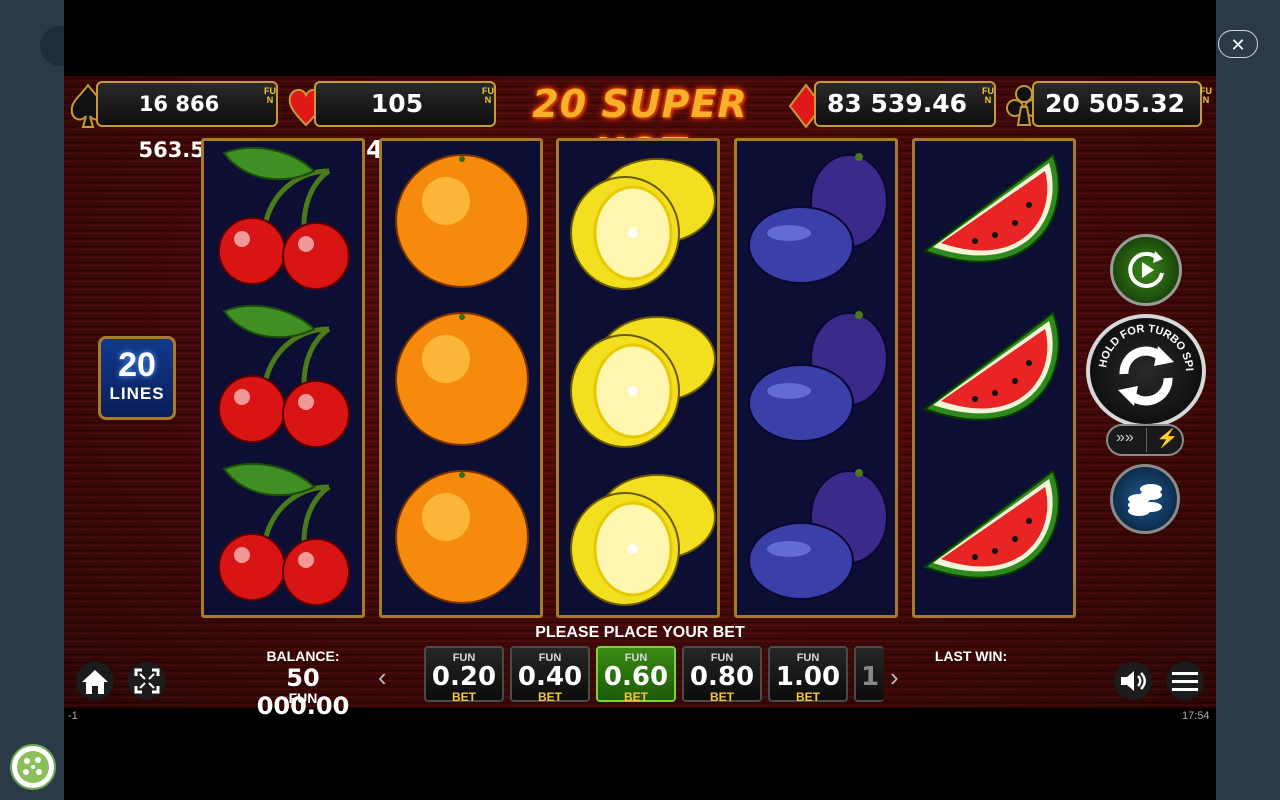  Describe the element at coordinates (636, 675) in the screenshot. I see `bet-option-selected: FUN 0.60 BET` at that location.